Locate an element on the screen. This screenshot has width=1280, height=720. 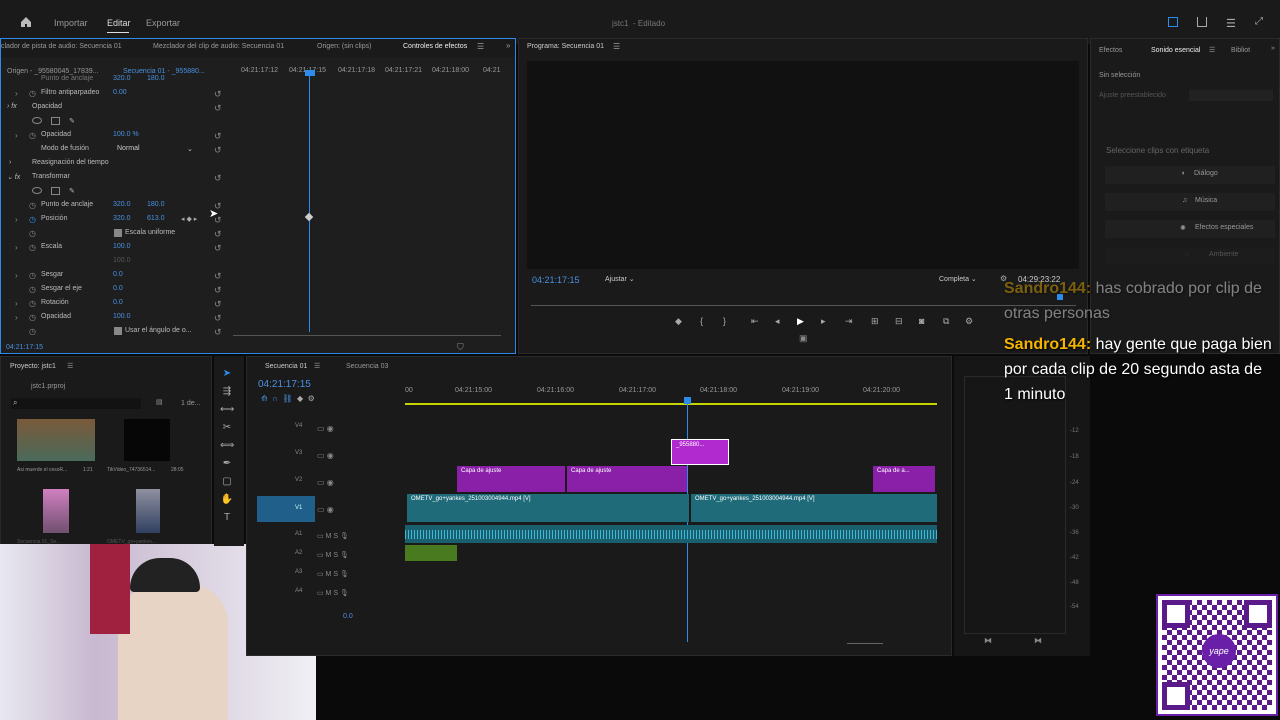
program-scrubber is located at coordinates (803, 305).